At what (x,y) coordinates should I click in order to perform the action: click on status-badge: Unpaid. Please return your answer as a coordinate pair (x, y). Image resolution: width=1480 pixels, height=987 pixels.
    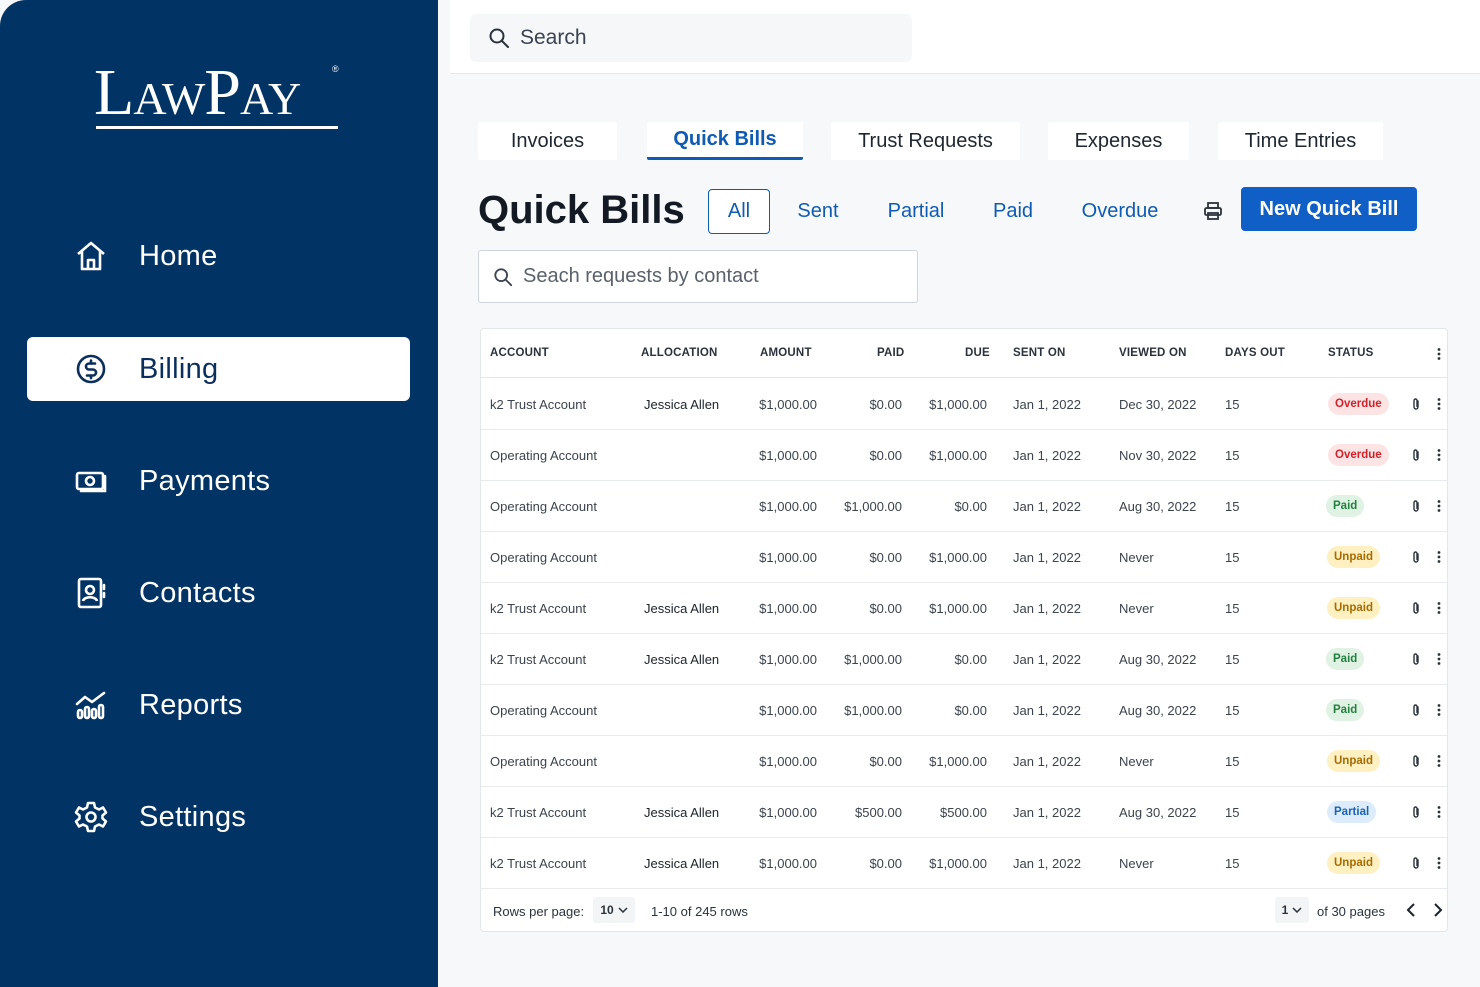
    Looking at the image, I should click on (1353, 557).